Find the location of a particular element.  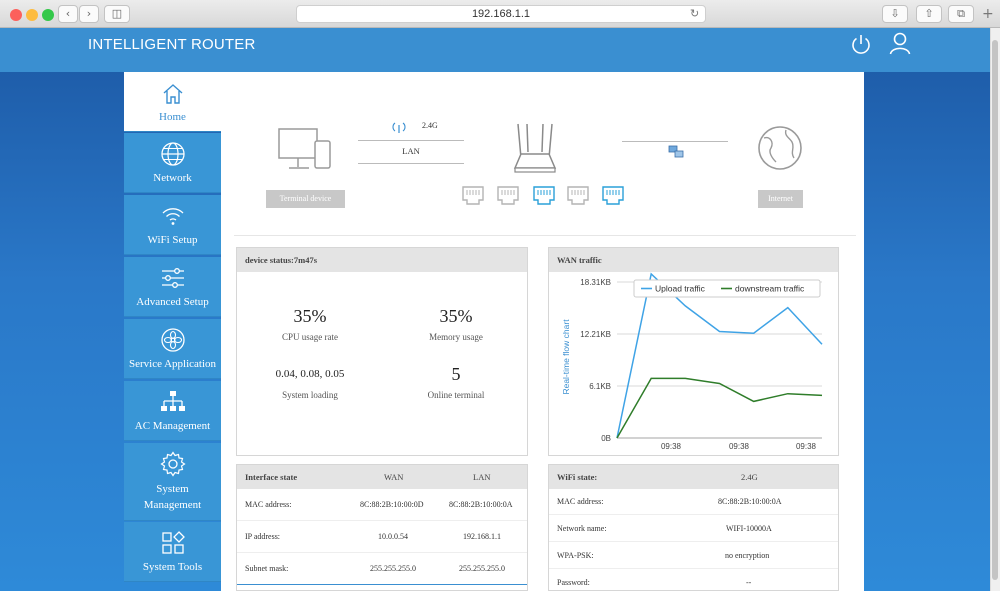

interface-header: Interface state WAN LAN is located at coordinates (382, 477).